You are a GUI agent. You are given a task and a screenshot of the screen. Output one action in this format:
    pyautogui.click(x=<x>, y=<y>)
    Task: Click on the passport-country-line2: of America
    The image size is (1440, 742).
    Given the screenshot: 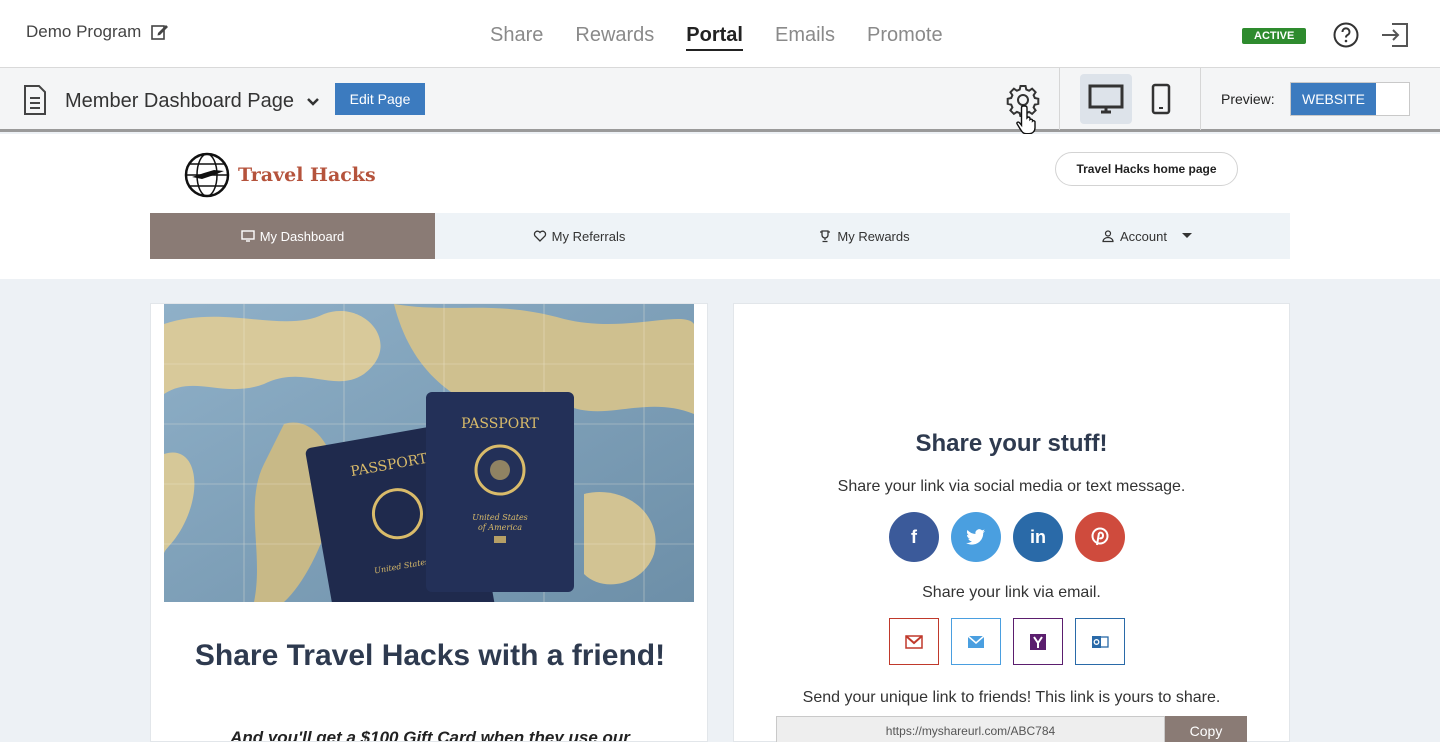 What is the action you would take?
    pyautogui.click(x=500, y=527)
    